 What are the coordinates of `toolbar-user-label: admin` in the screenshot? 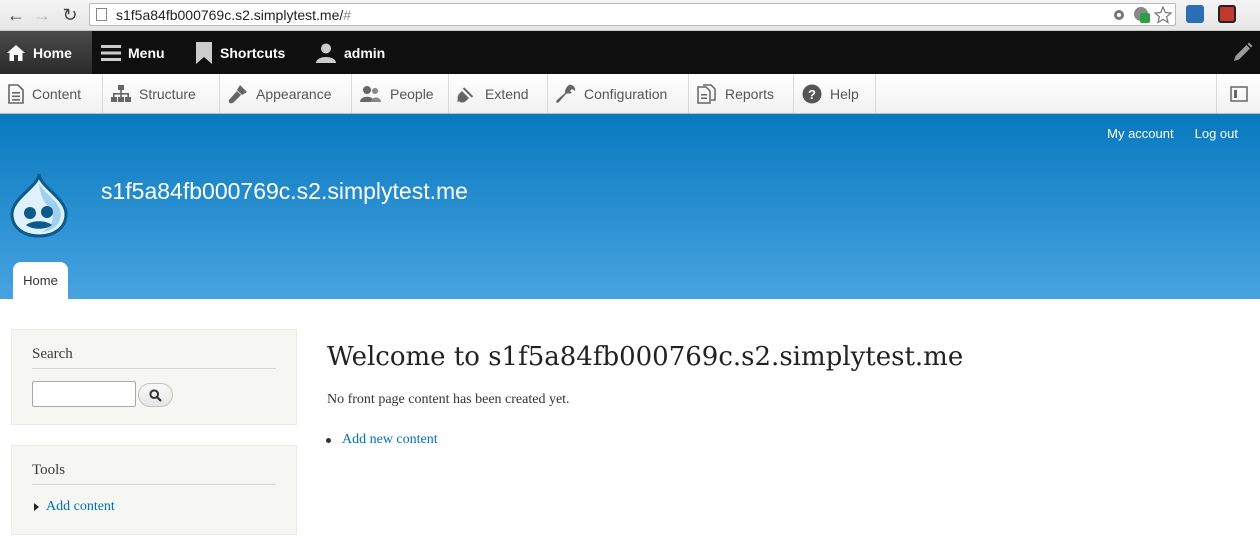 It's located at (365, 52).